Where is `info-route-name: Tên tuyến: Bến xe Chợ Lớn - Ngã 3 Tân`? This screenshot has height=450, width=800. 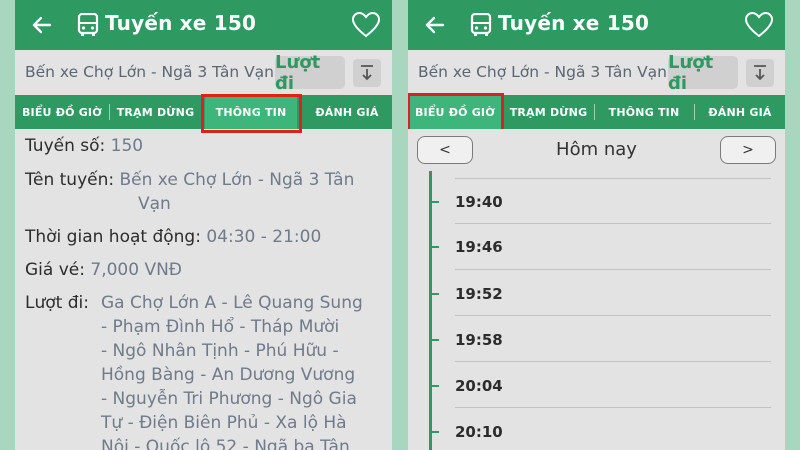 info-route-name: Tên tuyến: Bến xe Chợ Lớn - Ngã 3 Tân is located at coordinates (189, 180).